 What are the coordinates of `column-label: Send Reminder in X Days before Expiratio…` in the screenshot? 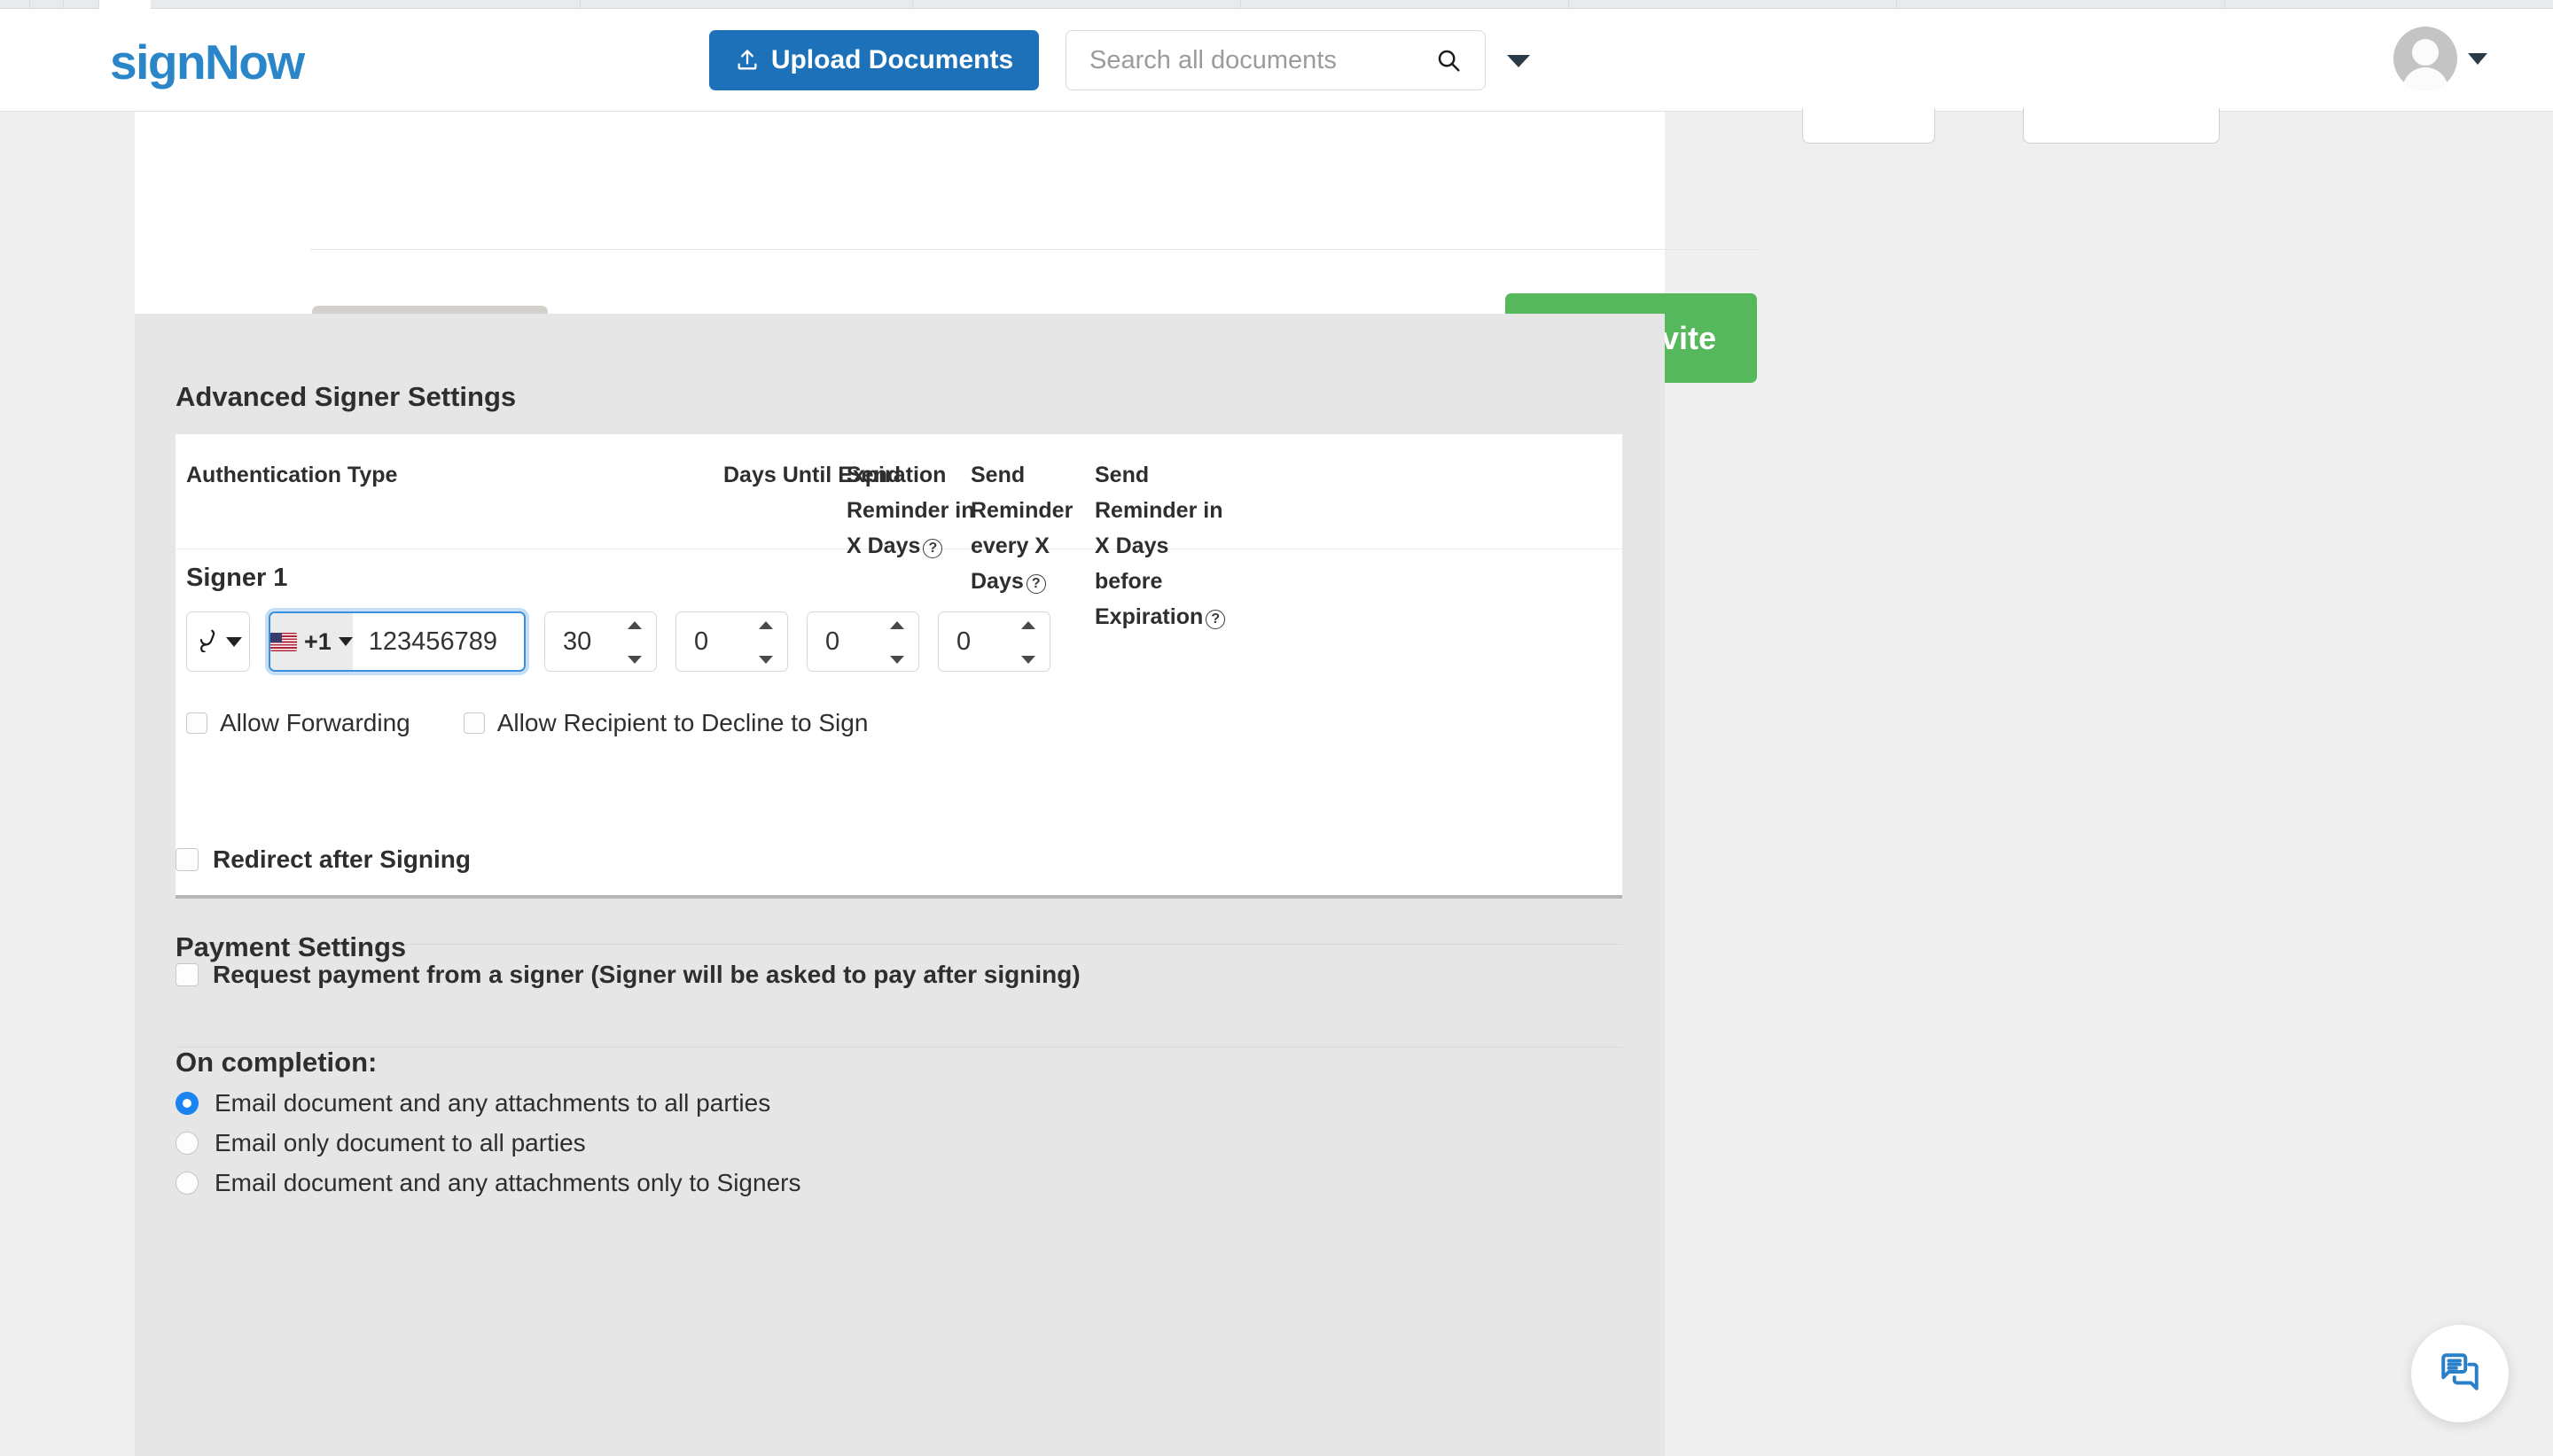 It's located at (1159, 546).